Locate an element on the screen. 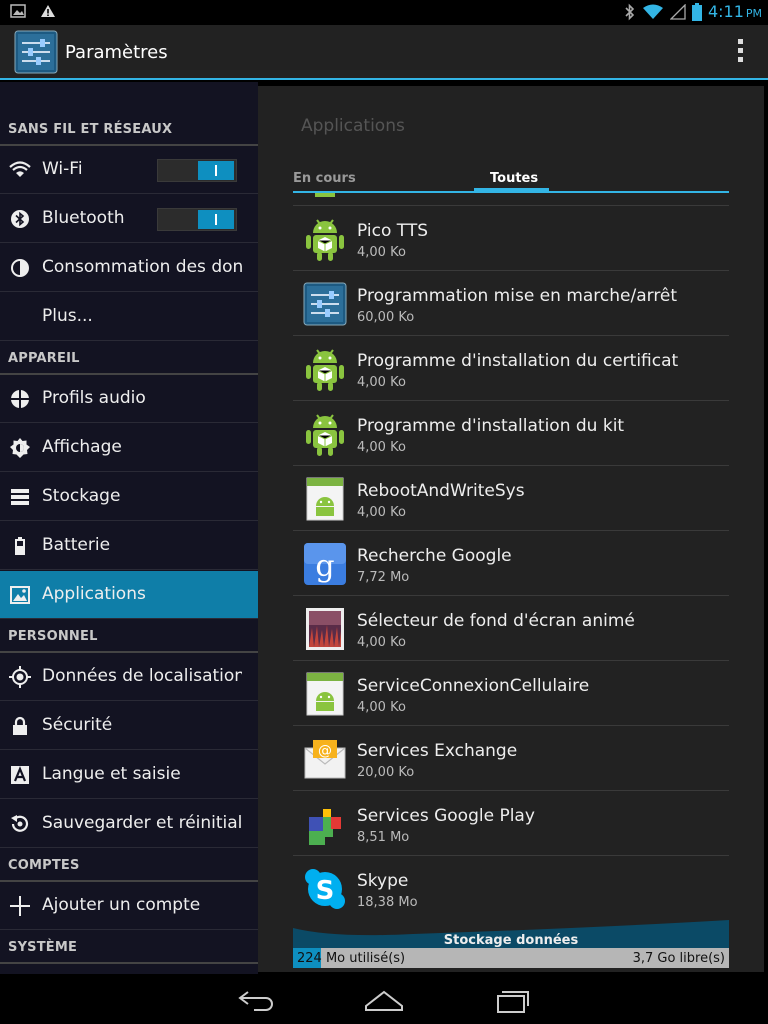 This screenshot has height=1024, width=768. list-item: g Recherche Google 7,72 Mo is located at coordinates (511, 563).